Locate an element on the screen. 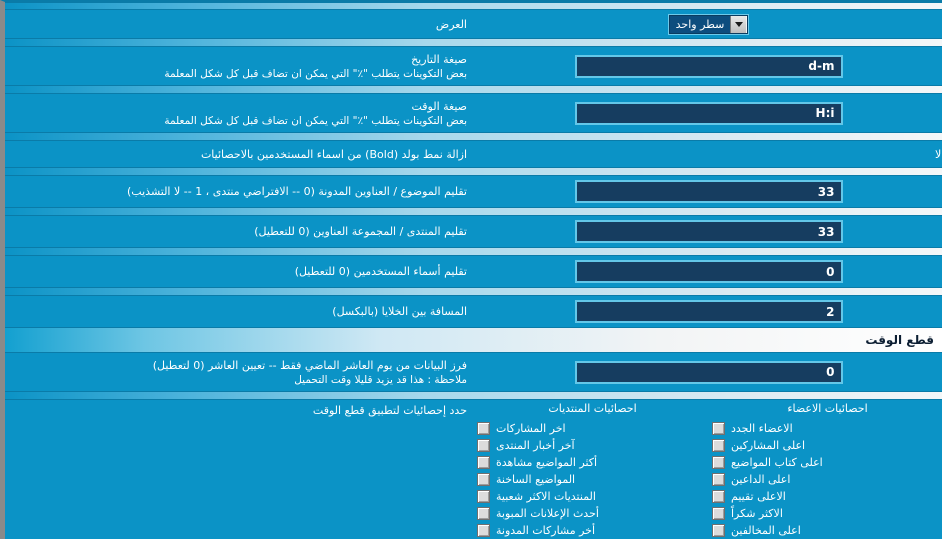 This screenshot has width=942, height=539. trim-username-input is located at coordinates (708, 271).